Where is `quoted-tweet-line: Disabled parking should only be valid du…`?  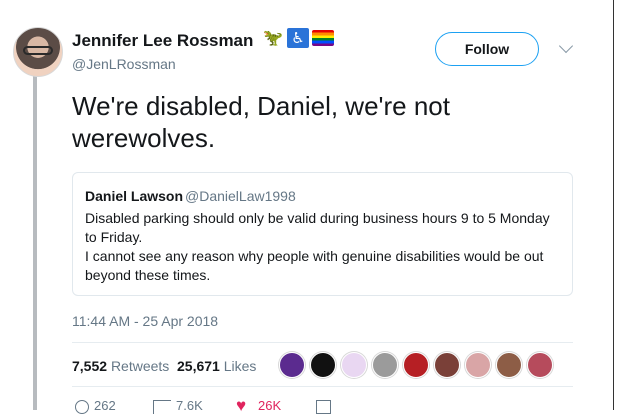
quoted-tweet-line: Disabled parking should only be valid du… is located at coordinates (317, 218).